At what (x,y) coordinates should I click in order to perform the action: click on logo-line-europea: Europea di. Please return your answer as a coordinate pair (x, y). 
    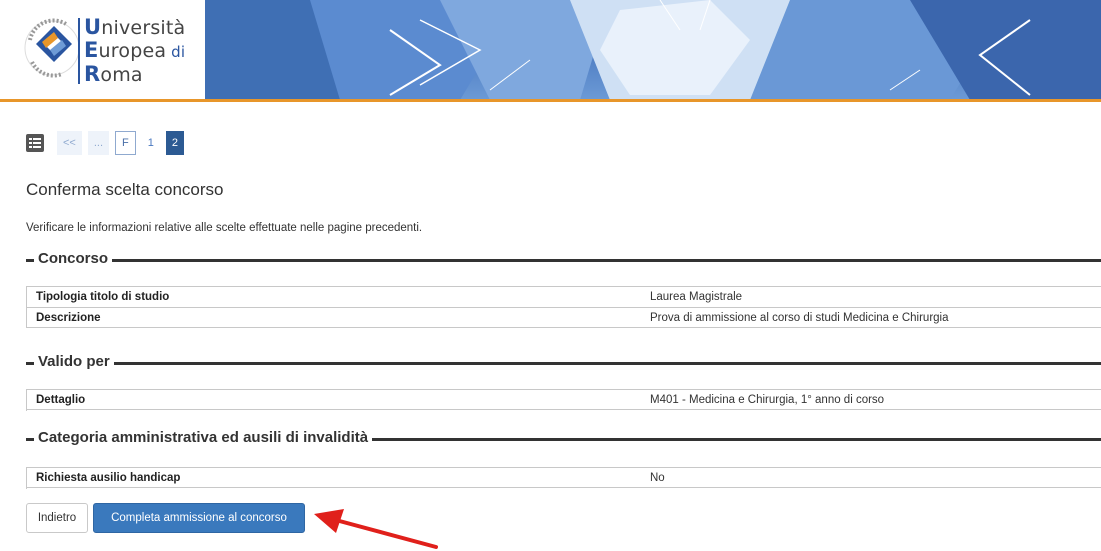
    Looking at the image, I should click on (134, 51).